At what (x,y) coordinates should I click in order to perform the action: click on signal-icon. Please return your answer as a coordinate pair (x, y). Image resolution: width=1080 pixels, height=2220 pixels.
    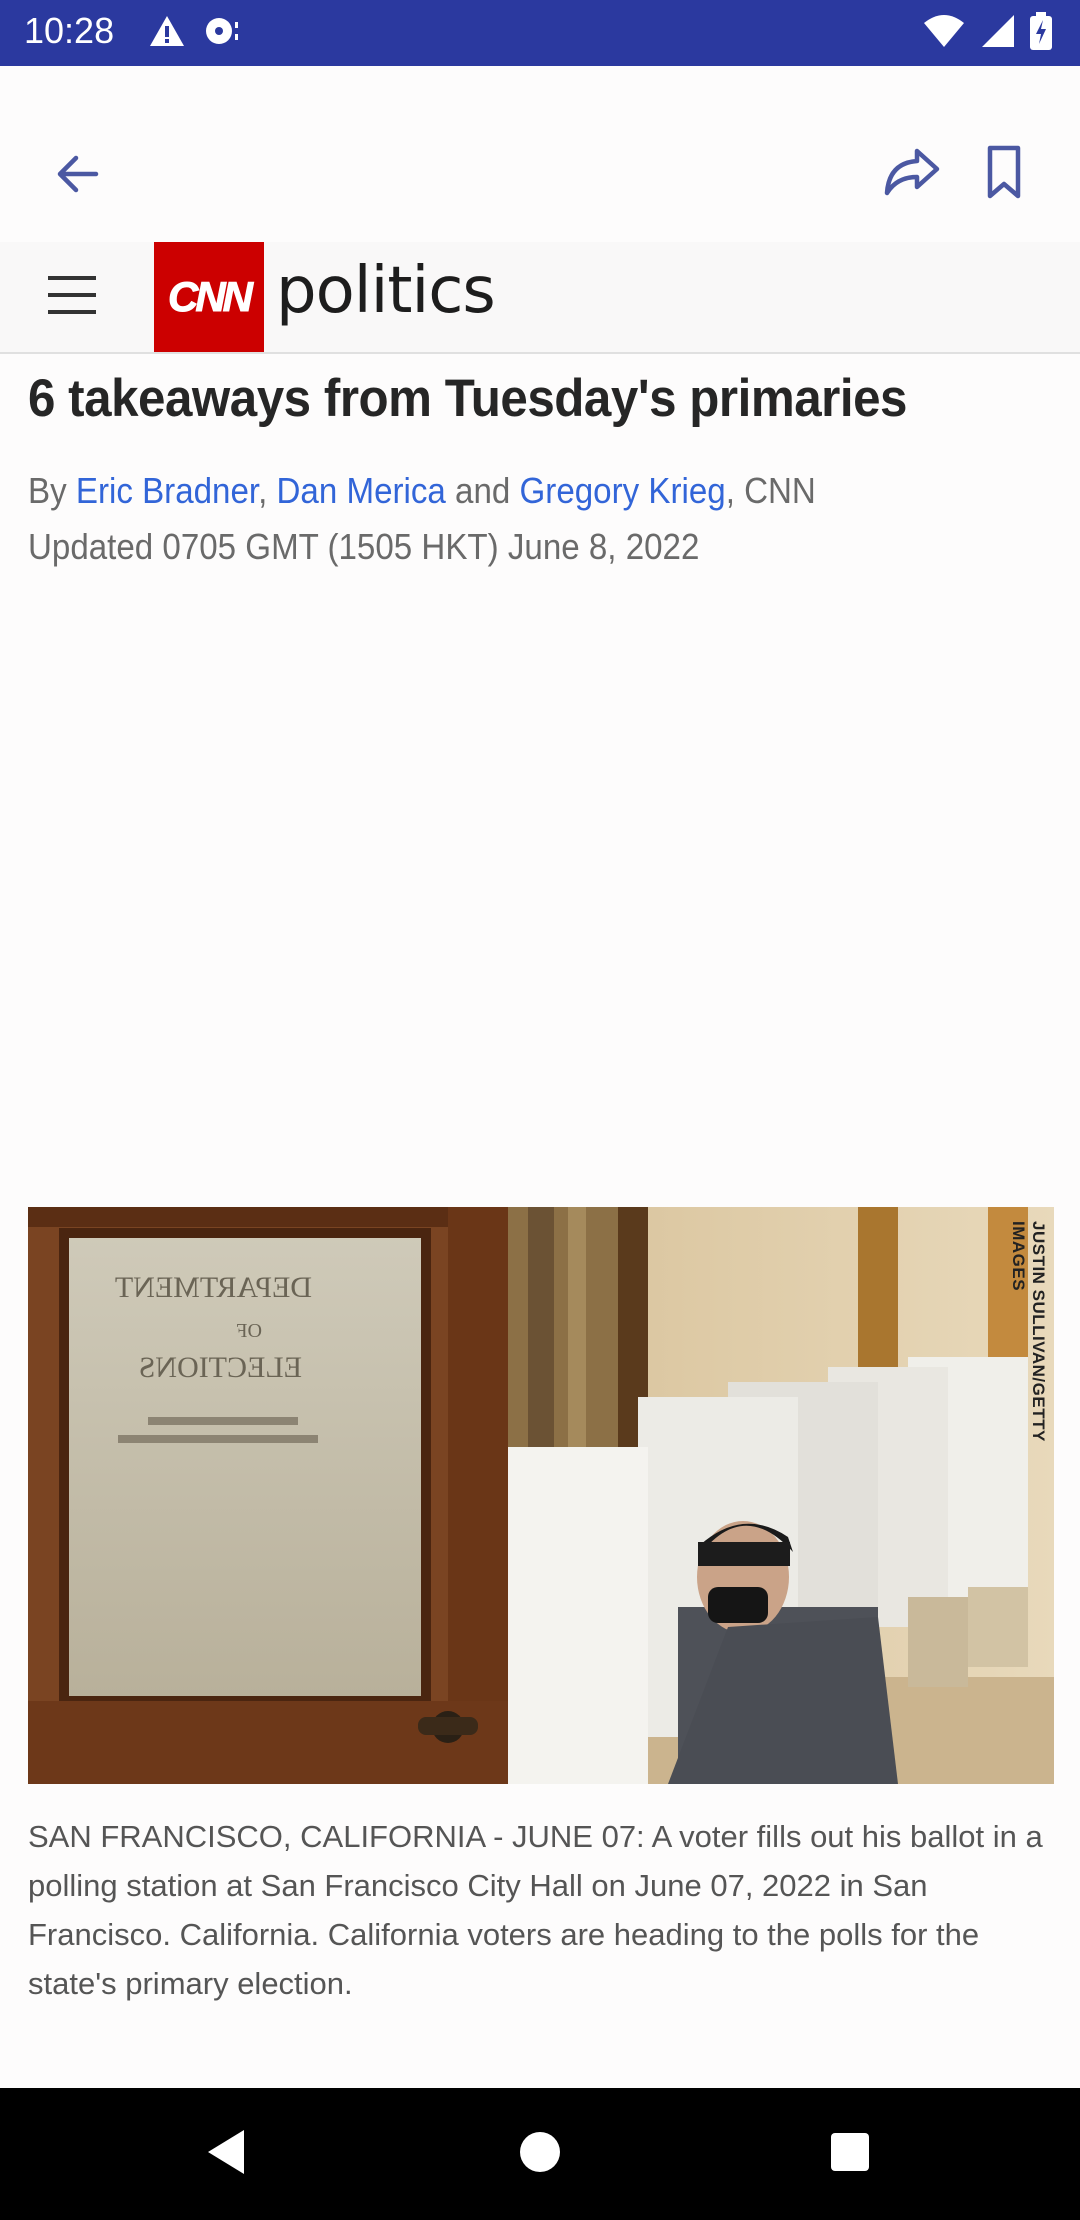
    Looking at the image, I should click on (998, 33).